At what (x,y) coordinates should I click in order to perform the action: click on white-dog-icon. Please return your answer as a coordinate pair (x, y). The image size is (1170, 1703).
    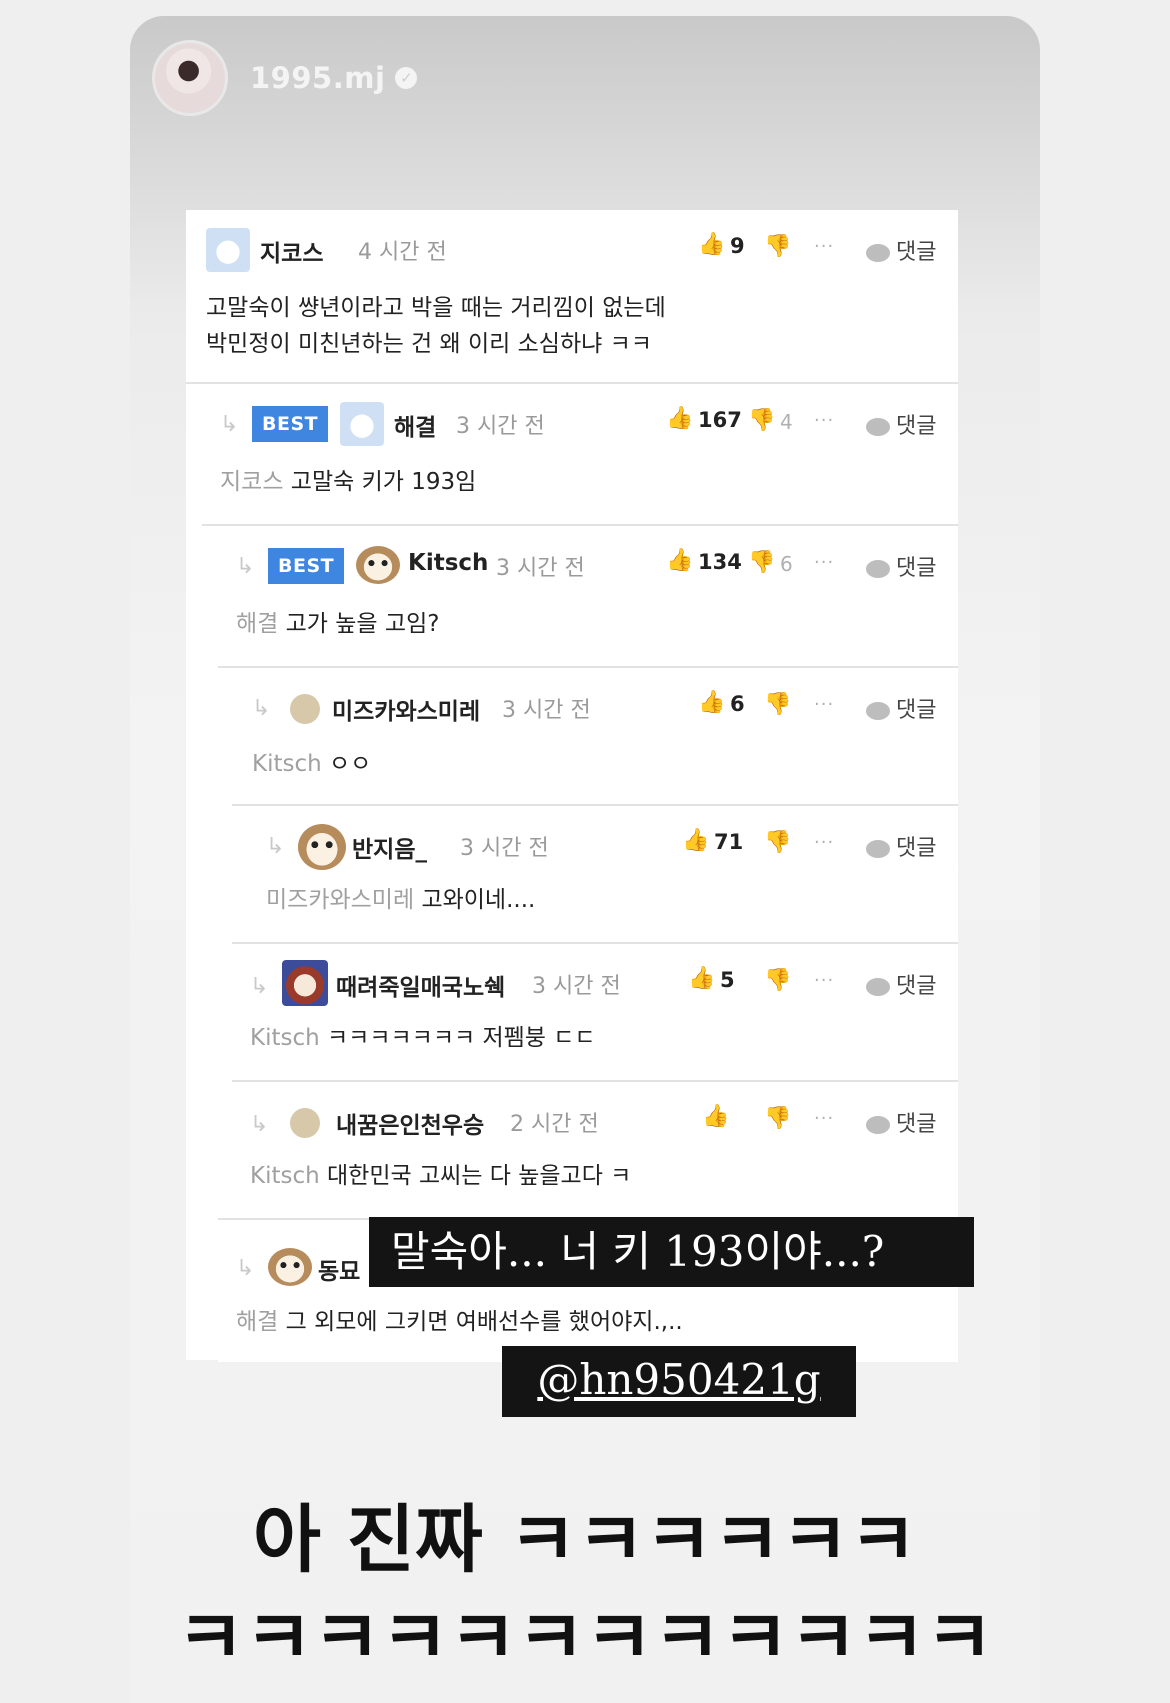
    Looking at the image, I should click on (362, 424).